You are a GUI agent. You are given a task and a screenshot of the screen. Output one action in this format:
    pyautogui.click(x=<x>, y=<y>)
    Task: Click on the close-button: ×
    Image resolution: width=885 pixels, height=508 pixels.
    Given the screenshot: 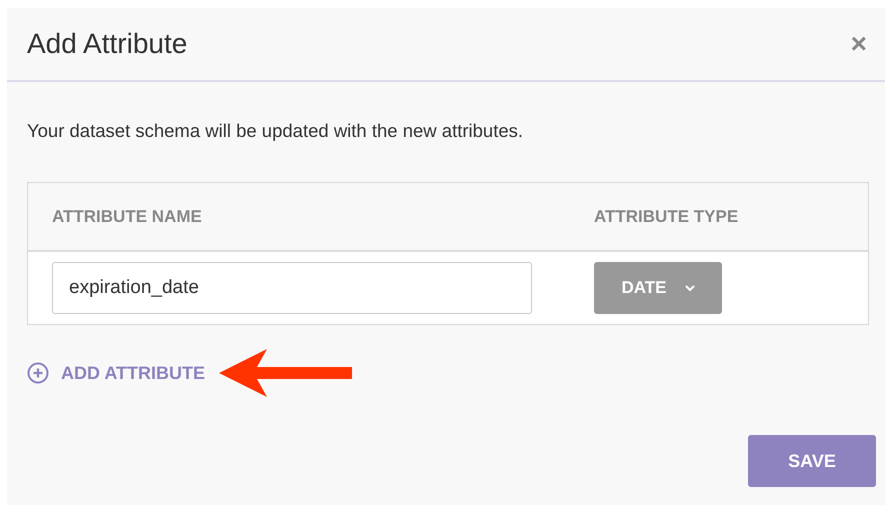 What is the action you would take?
    pyautogui.click(x=858, y=44)
    